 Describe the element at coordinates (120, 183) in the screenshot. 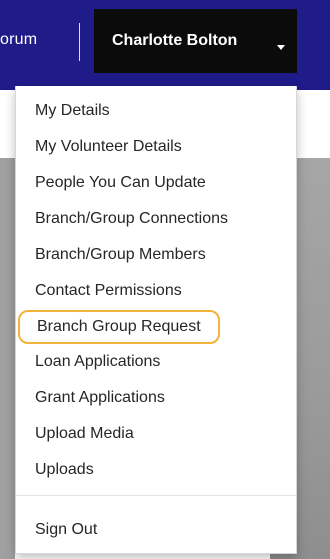

I see `menu-item-people-you-can-update: People You Can Update` at that location.